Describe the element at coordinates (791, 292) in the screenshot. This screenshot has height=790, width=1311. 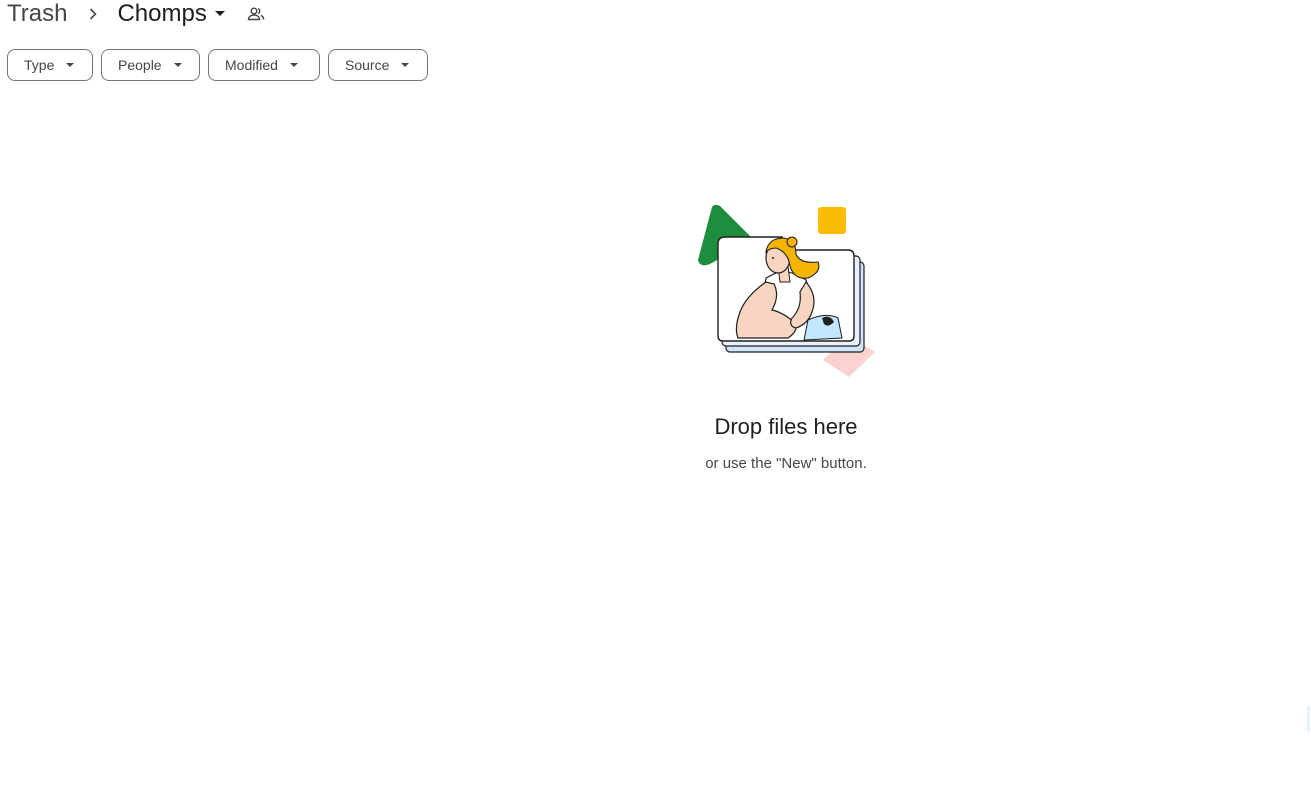
I see `empty-folder-illustration` at that location.